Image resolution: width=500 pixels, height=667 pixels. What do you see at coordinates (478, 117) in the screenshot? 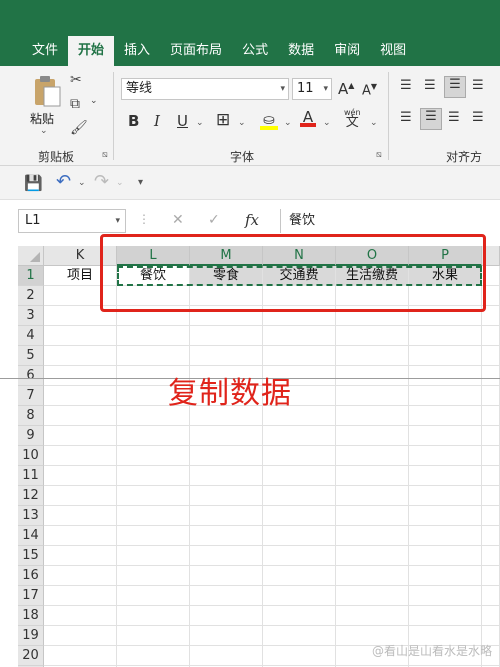
I see `indent-icon: ☰` at bounding box center [478, 117].